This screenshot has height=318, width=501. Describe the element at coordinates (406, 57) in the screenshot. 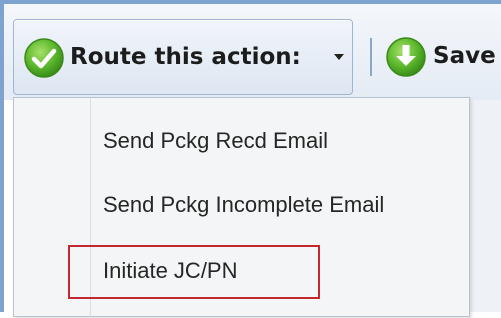

I see `download-circle-icon` at that location.